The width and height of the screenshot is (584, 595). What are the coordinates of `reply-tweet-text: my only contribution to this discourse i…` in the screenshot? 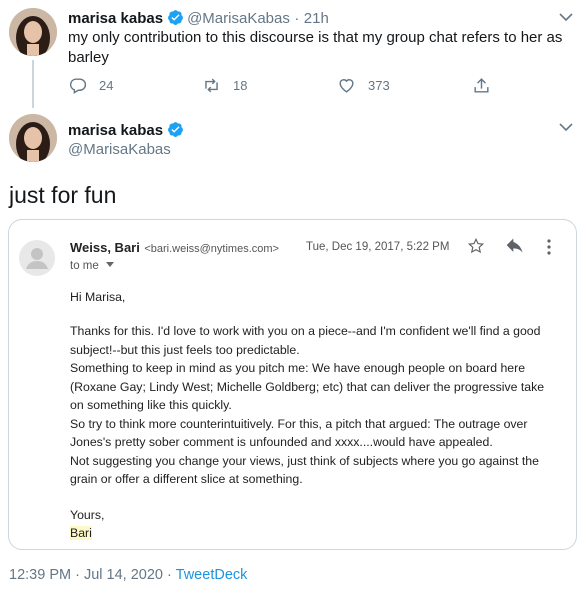 It's located at (315, 47).